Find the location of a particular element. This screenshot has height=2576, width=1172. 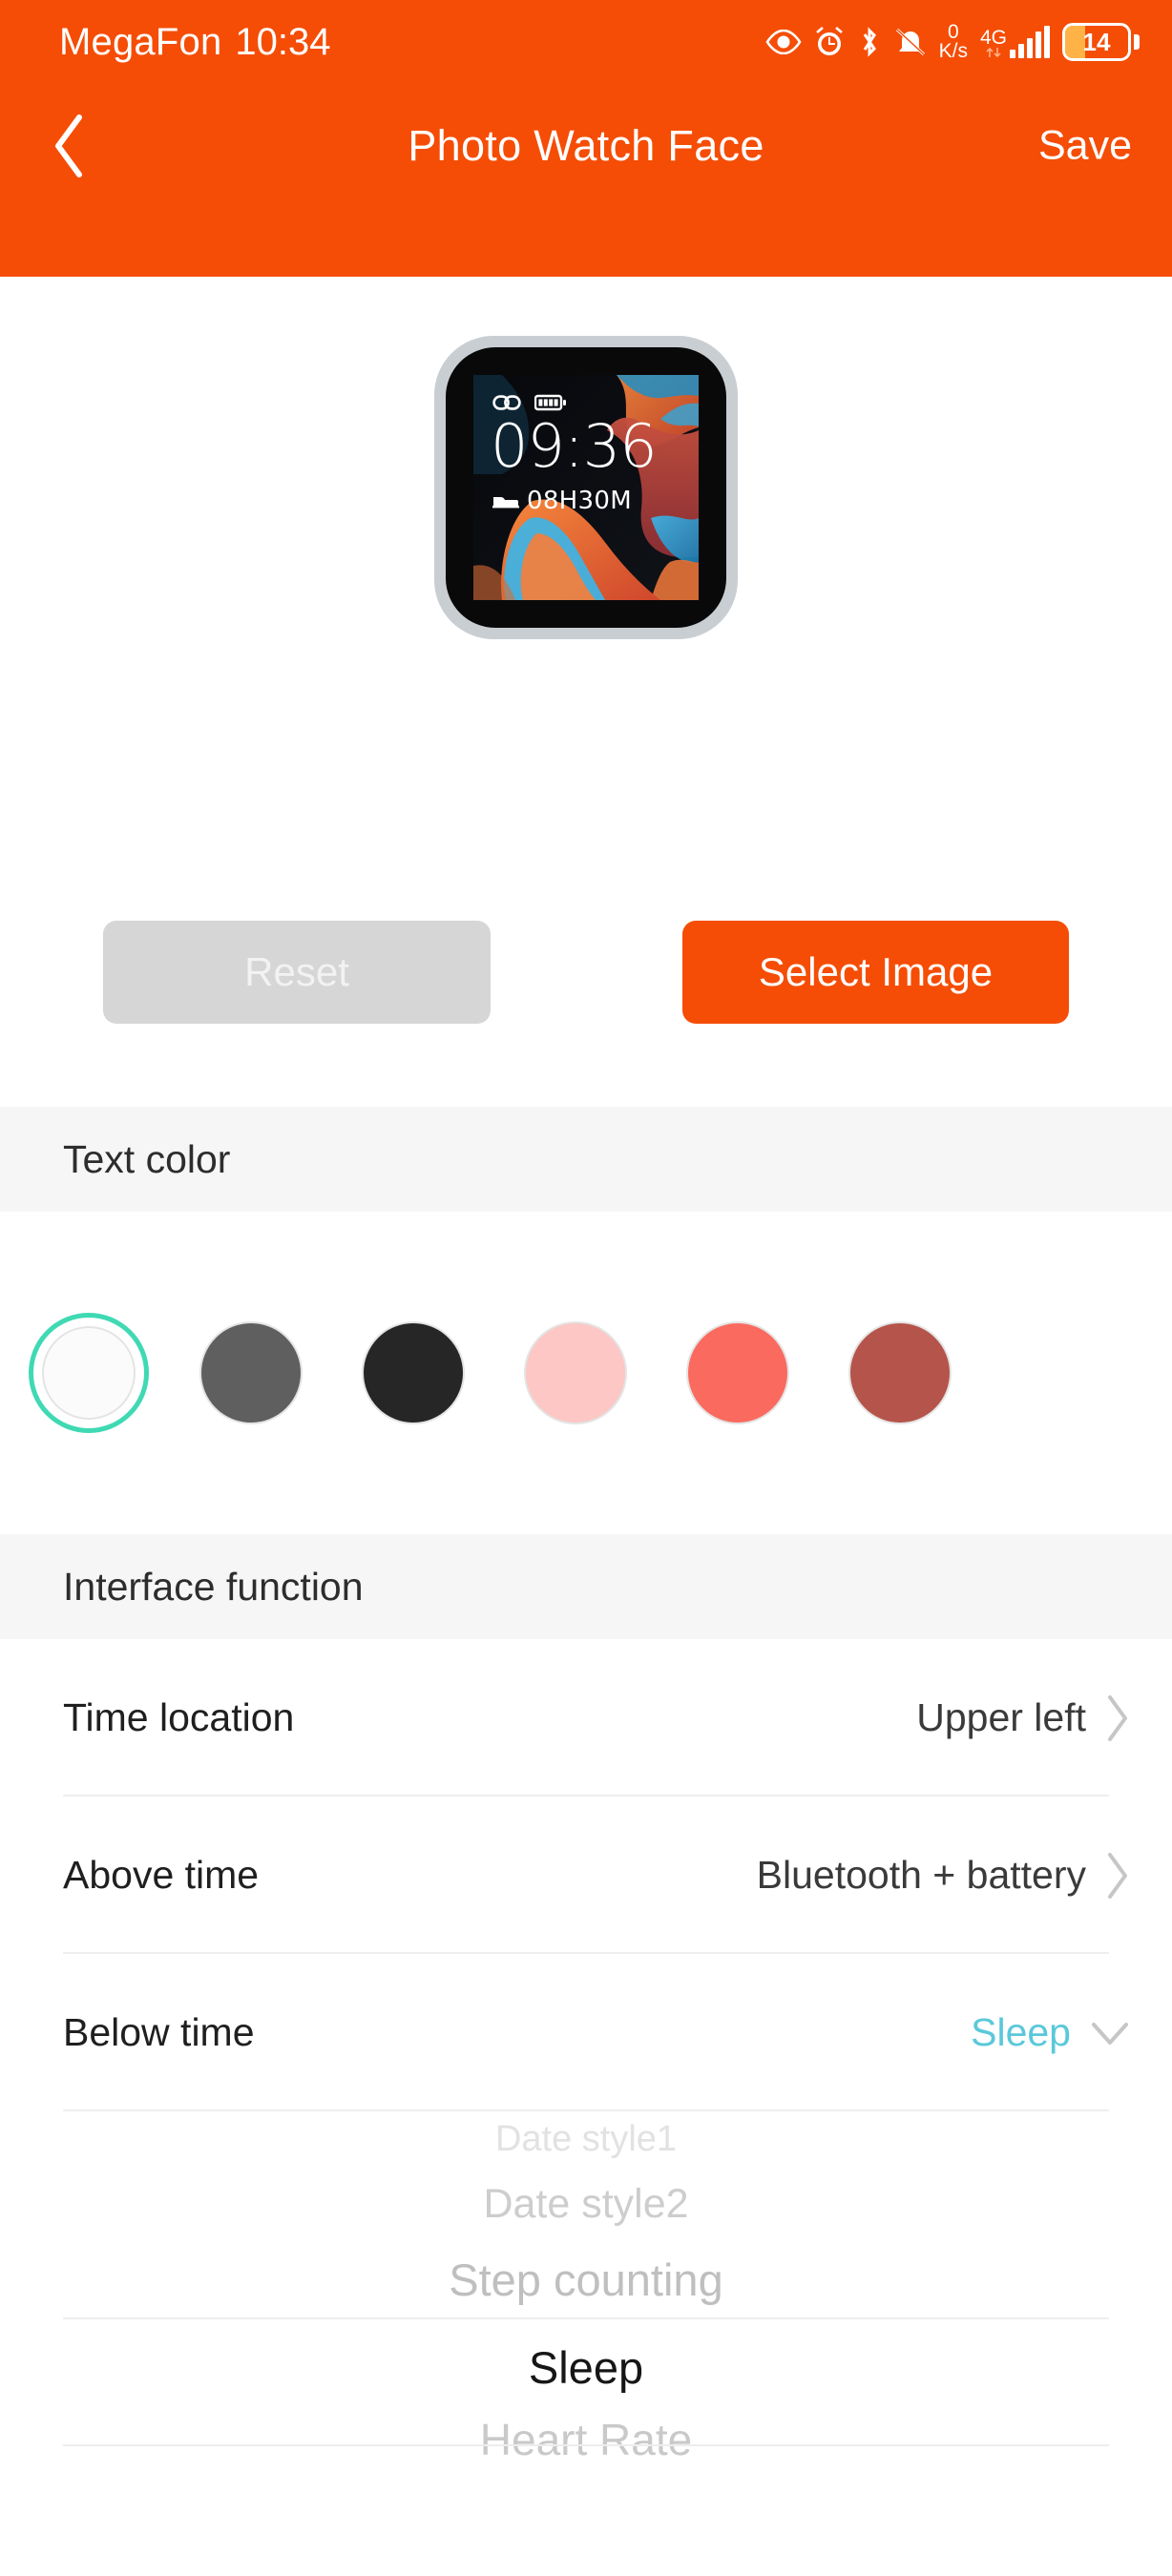

color-swatch-brick-red is located at coordinates (900, 1373).